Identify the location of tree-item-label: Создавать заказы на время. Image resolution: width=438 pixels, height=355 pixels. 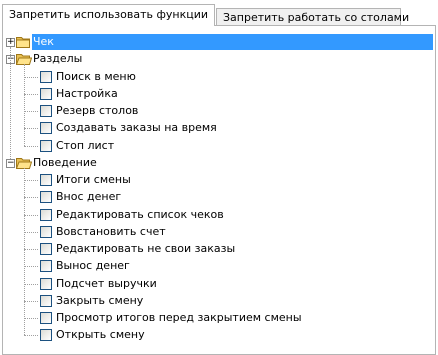
(136, 128).